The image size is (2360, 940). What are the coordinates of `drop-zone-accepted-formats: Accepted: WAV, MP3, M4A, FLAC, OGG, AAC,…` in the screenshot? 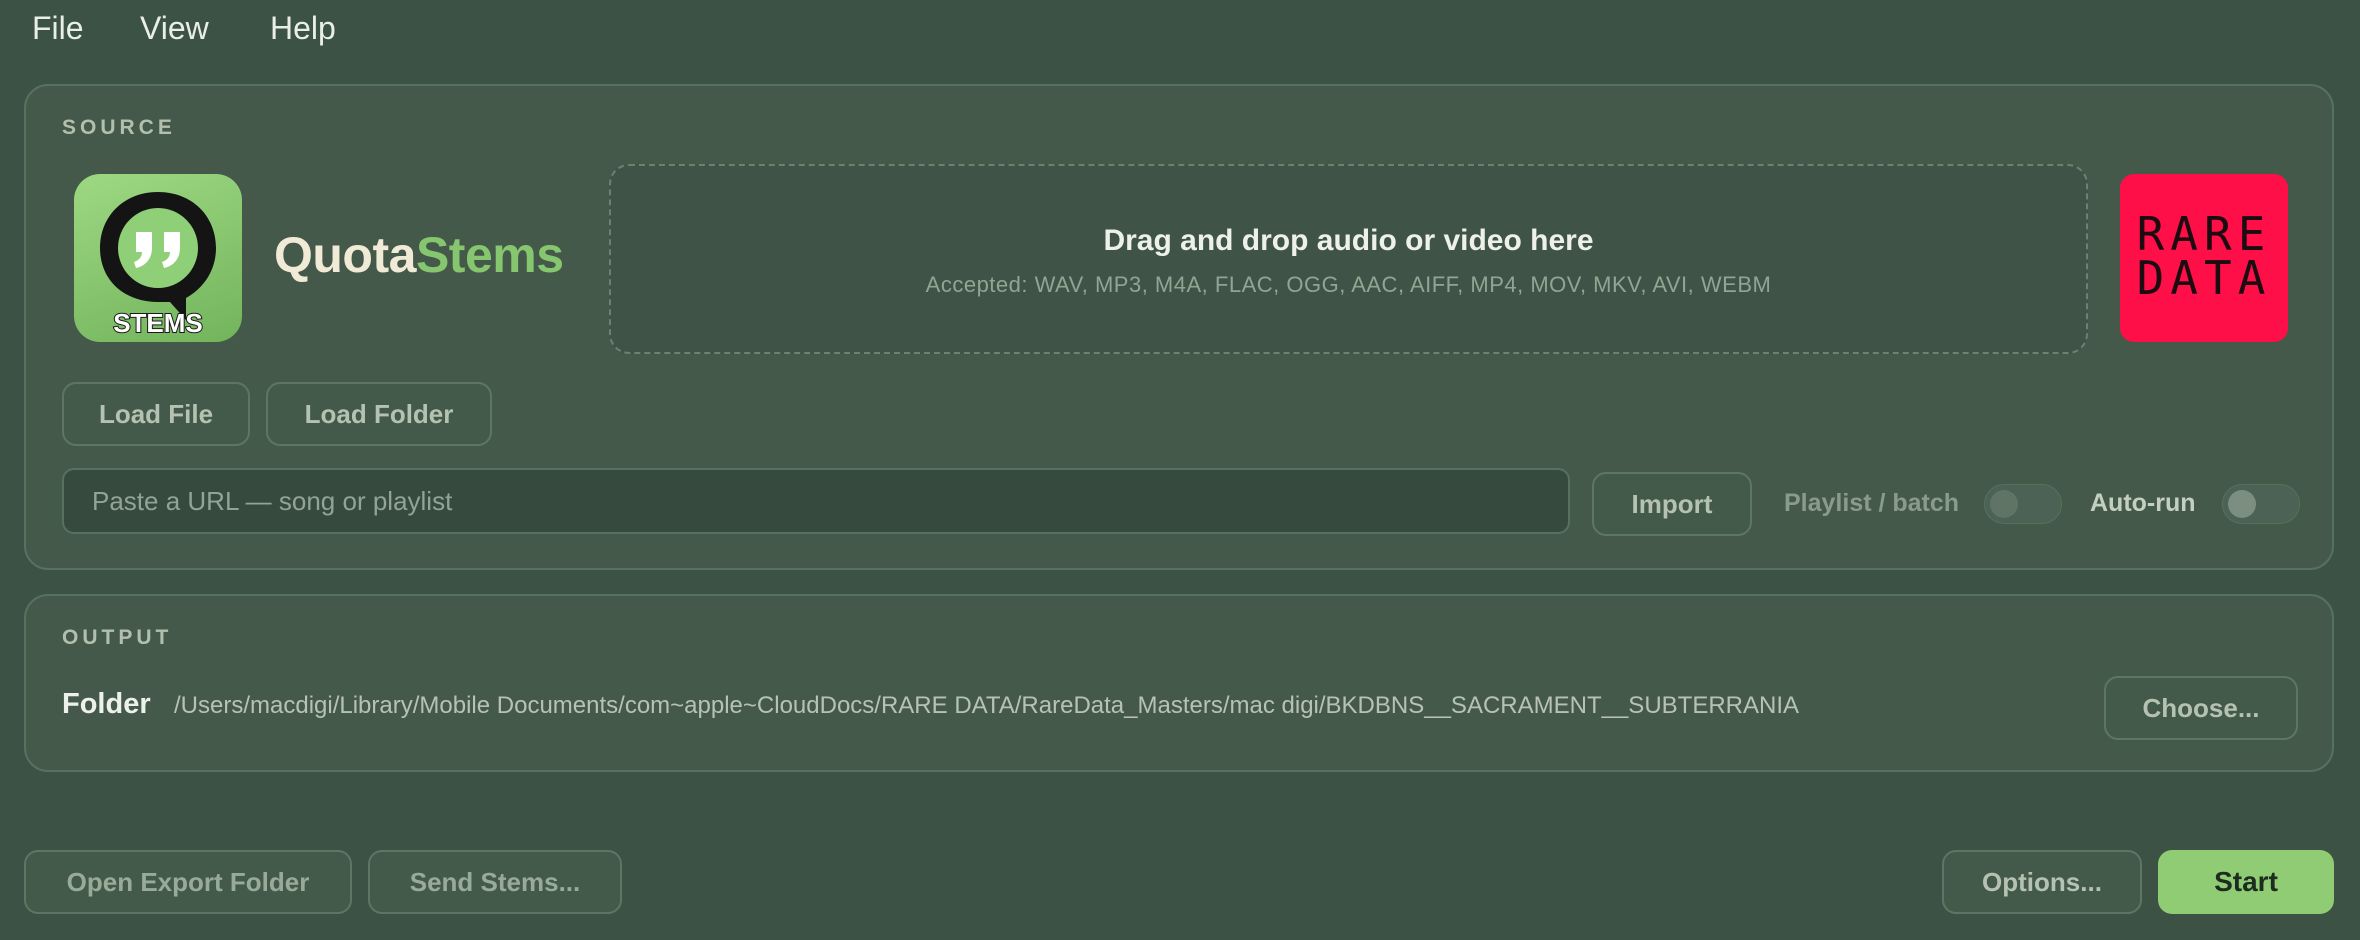 It's located at (1348, 284).